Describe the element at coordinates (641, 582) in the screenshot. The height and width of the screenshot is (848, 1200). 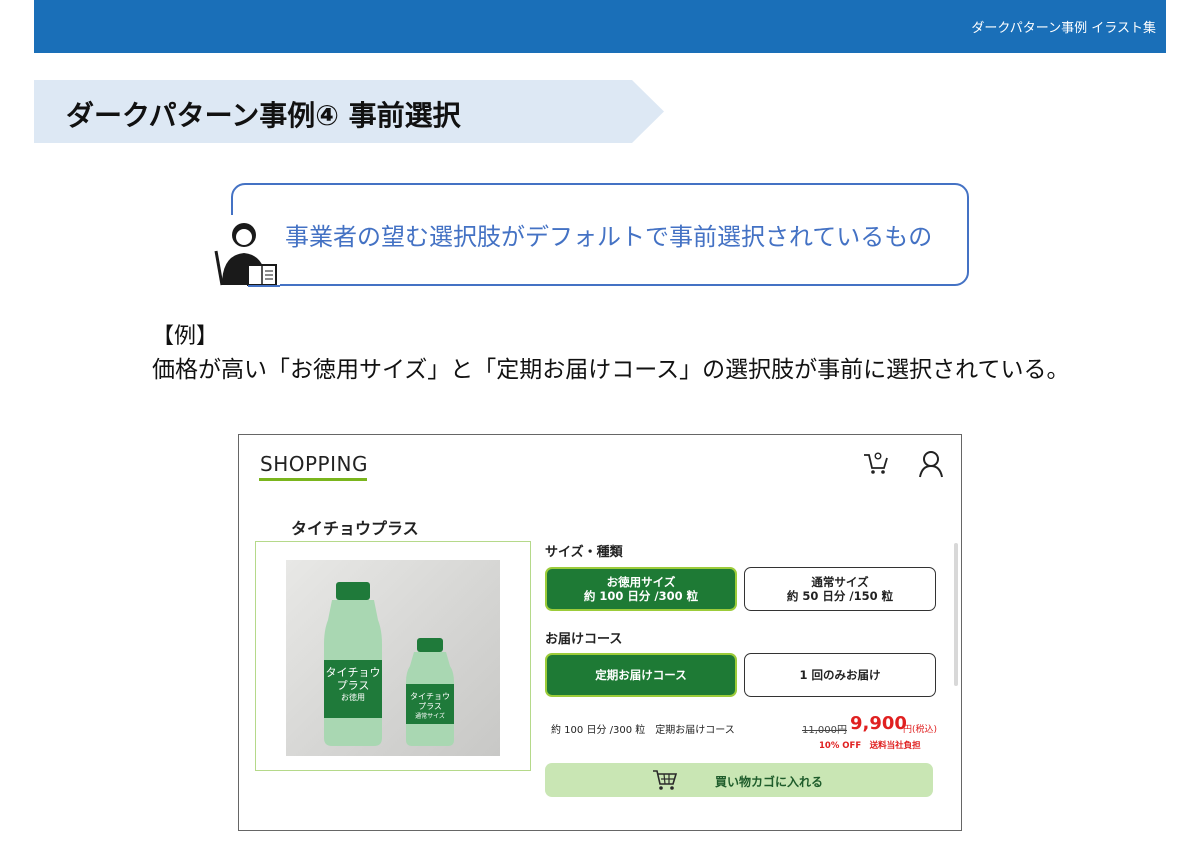
I see `size-option-value-name: お徳用サイズ` at that location.